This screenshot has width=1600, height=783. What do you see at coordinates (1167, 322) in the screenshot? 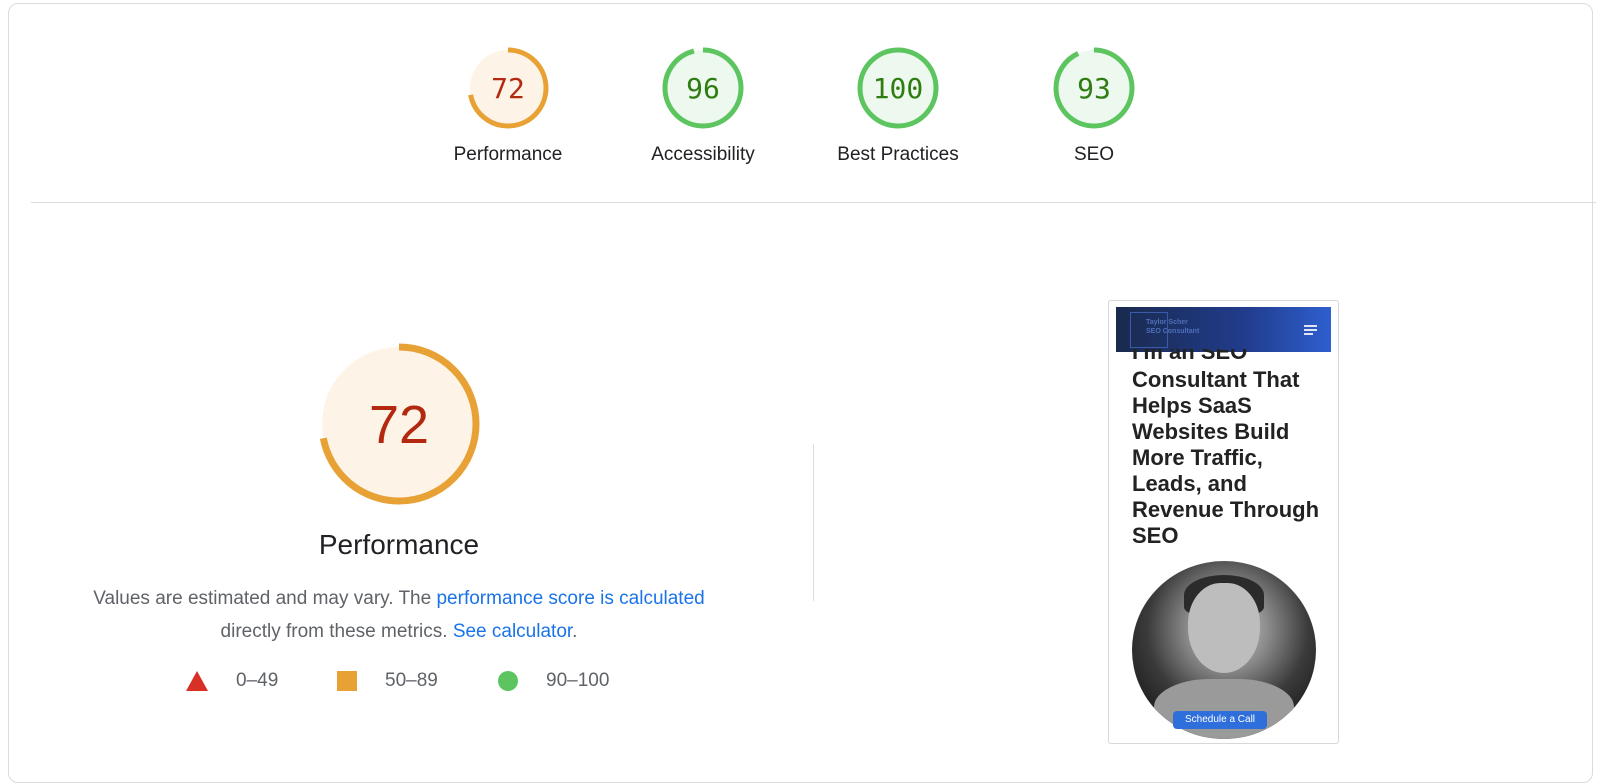
I see `logo-line1: Taylor Scher` at bounding box center [1167, 322].